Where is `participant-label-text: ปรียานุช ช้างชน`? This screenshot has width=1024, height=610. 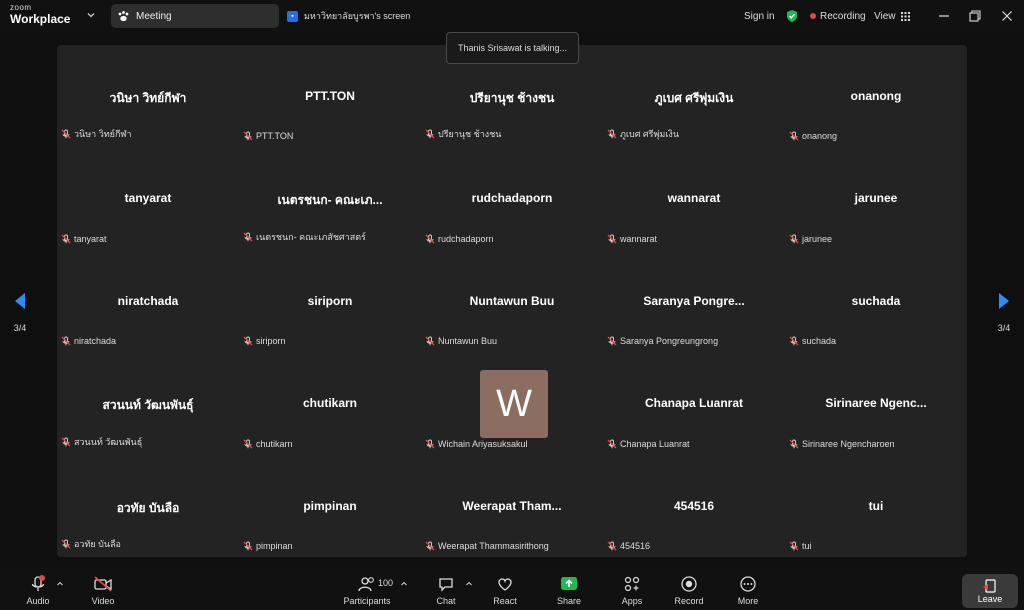
participant-label-text: ปรียานุช ช้างชน is located at coordinates (470, 134).